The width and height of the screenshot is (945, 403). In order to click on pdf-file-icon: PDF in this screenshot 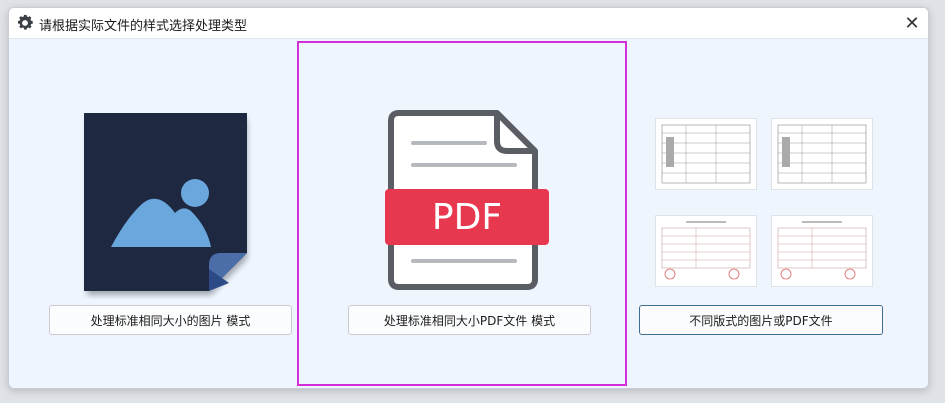, I will do `click(467, 200)`.